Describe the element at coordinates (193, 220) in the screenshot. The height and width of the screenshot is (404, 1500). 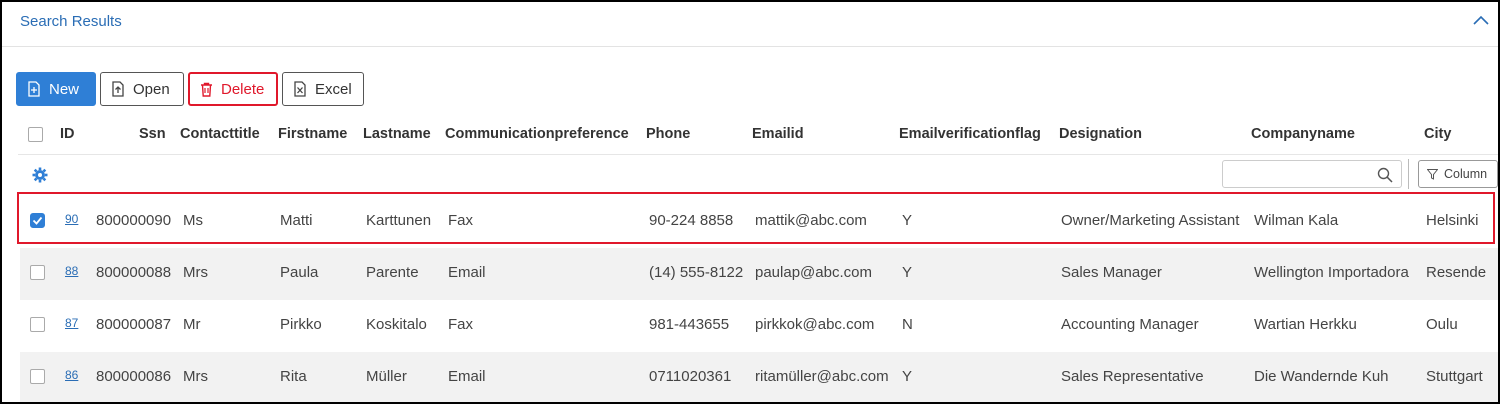
I see `cell-title: Ms` at that location.